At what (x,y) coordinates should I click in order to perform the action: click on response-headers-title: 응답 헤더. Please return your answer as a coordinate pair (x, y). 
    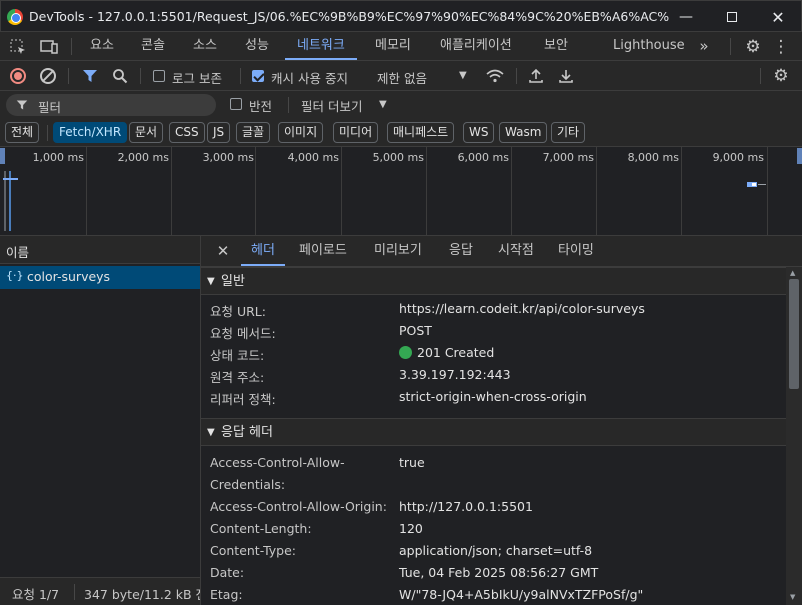
    Looking at the image, I should click on (247, 432).